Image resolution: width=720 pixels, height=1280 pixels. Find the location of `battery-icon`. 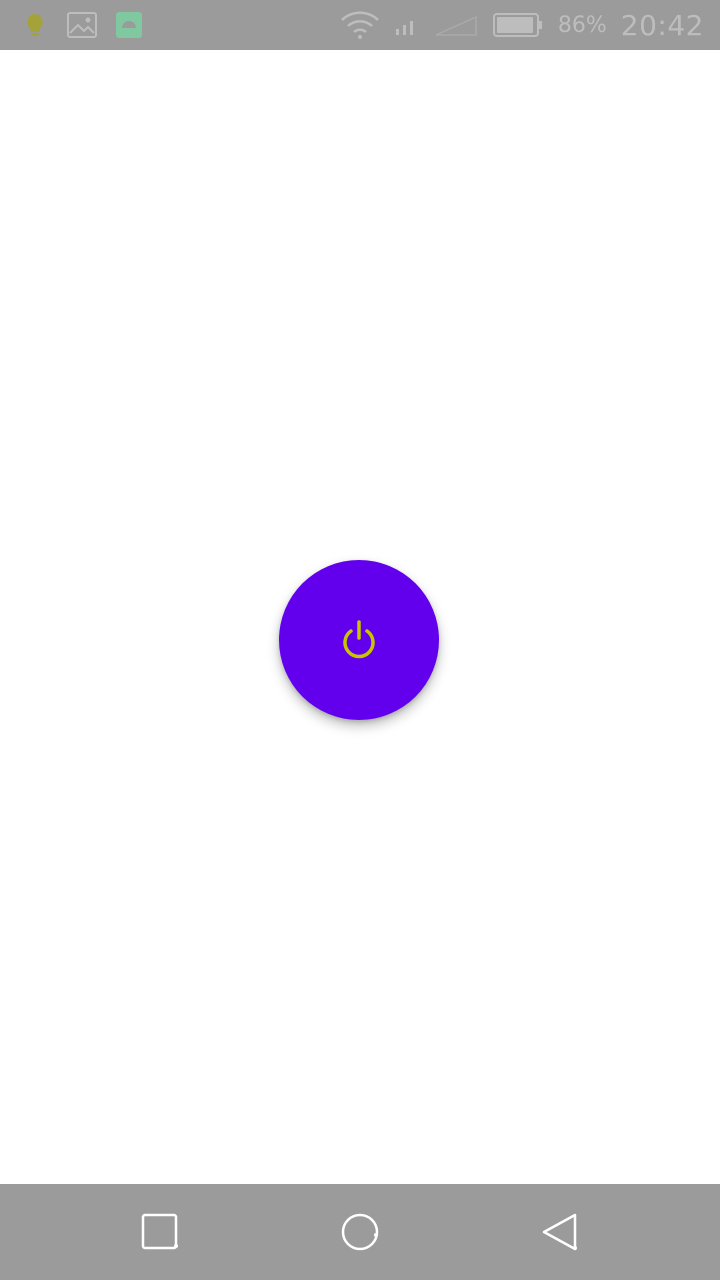

battery-icon is located at coordinates (518, 25).